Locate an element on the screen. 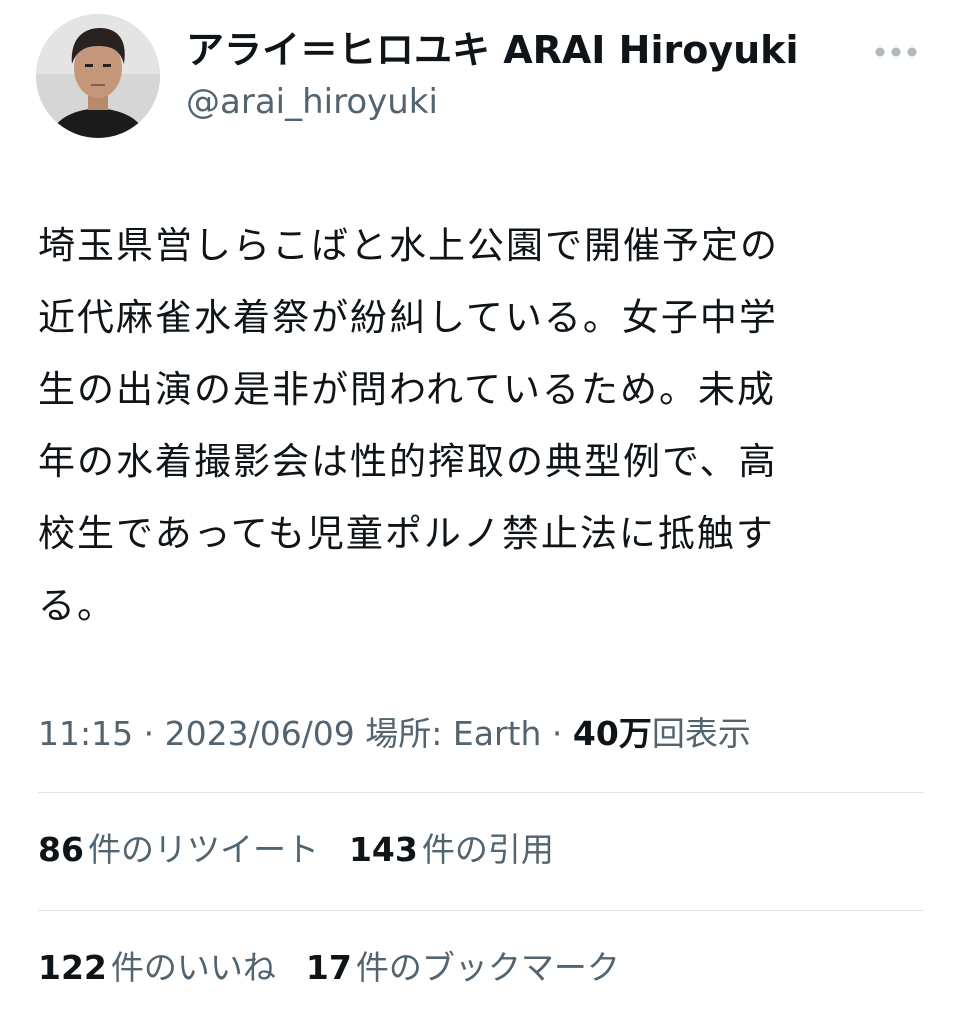  engagement-row: 122 件のいいね 17 件のブックマーク is located at coordinates (344, 968).